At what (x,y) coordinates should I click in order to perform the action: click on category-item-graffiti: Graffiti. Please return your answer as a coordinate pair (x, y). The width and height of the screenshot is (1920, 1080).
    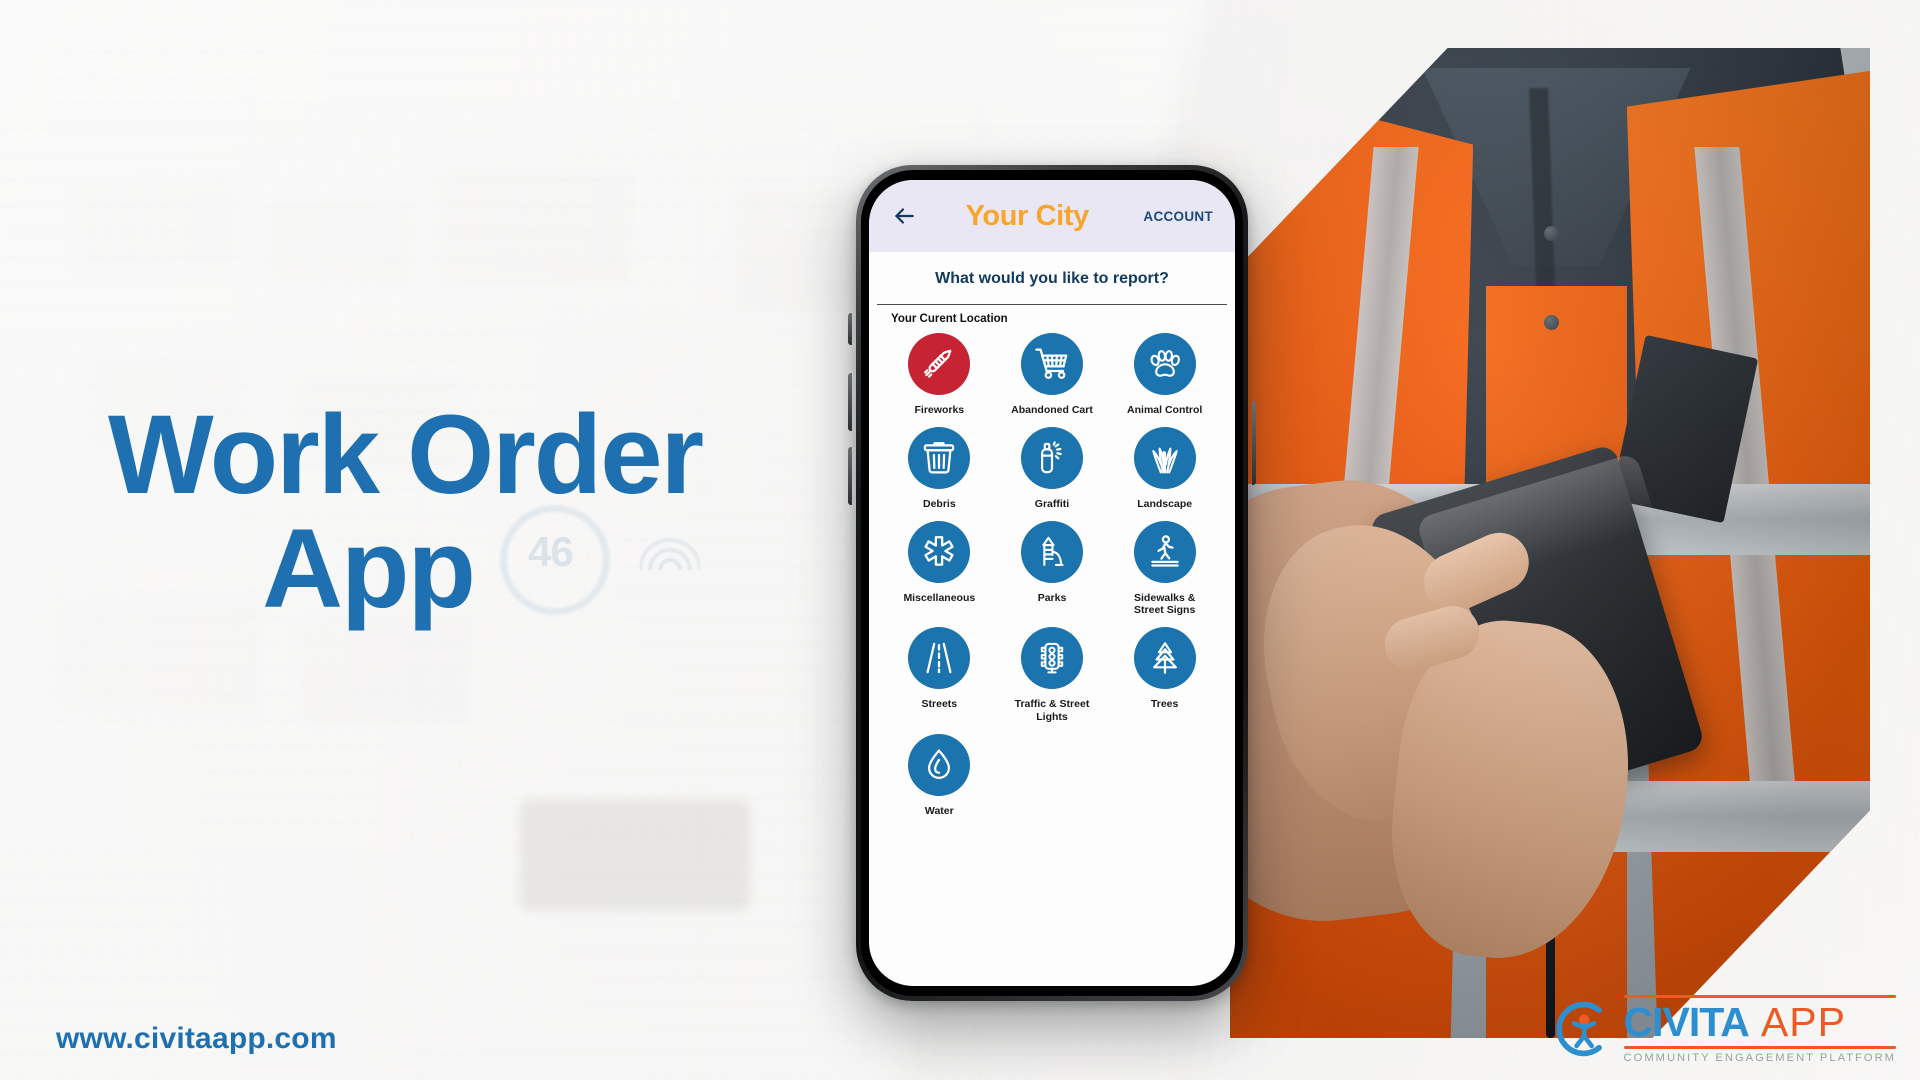
    Looking at the image, I should click on (1052, 468).